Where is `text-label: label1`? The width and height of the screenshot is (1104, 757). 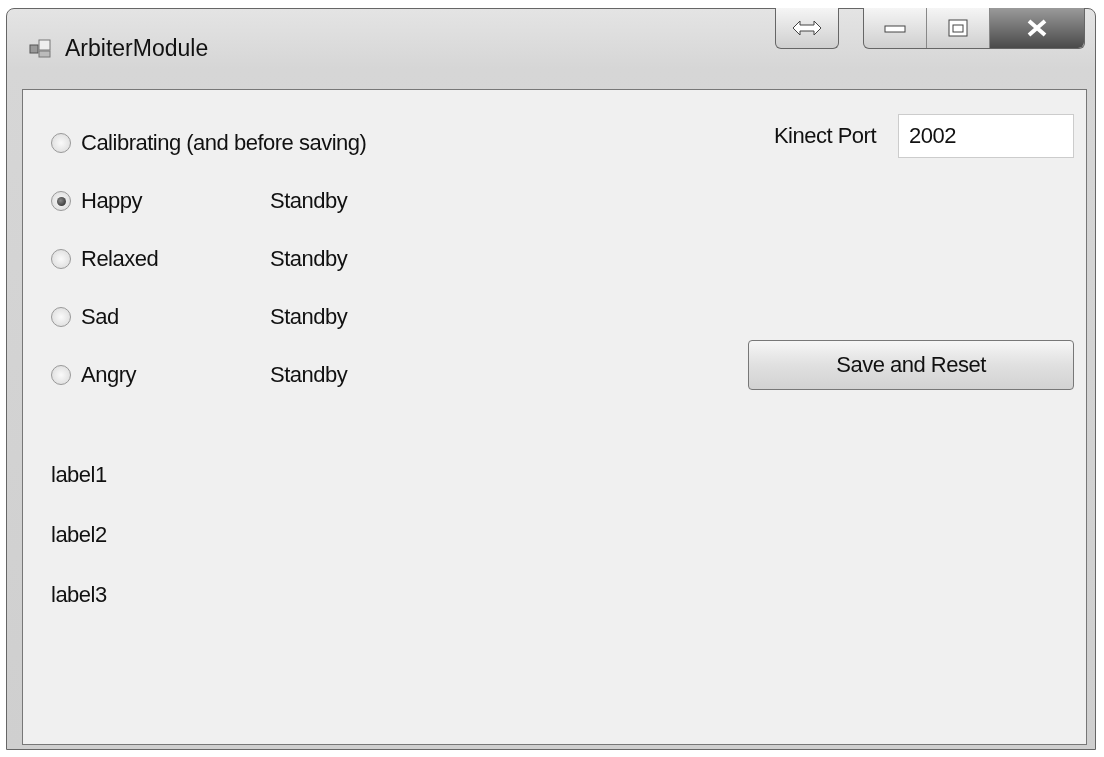
text-label: label1 is located at coordinates (79, 475).